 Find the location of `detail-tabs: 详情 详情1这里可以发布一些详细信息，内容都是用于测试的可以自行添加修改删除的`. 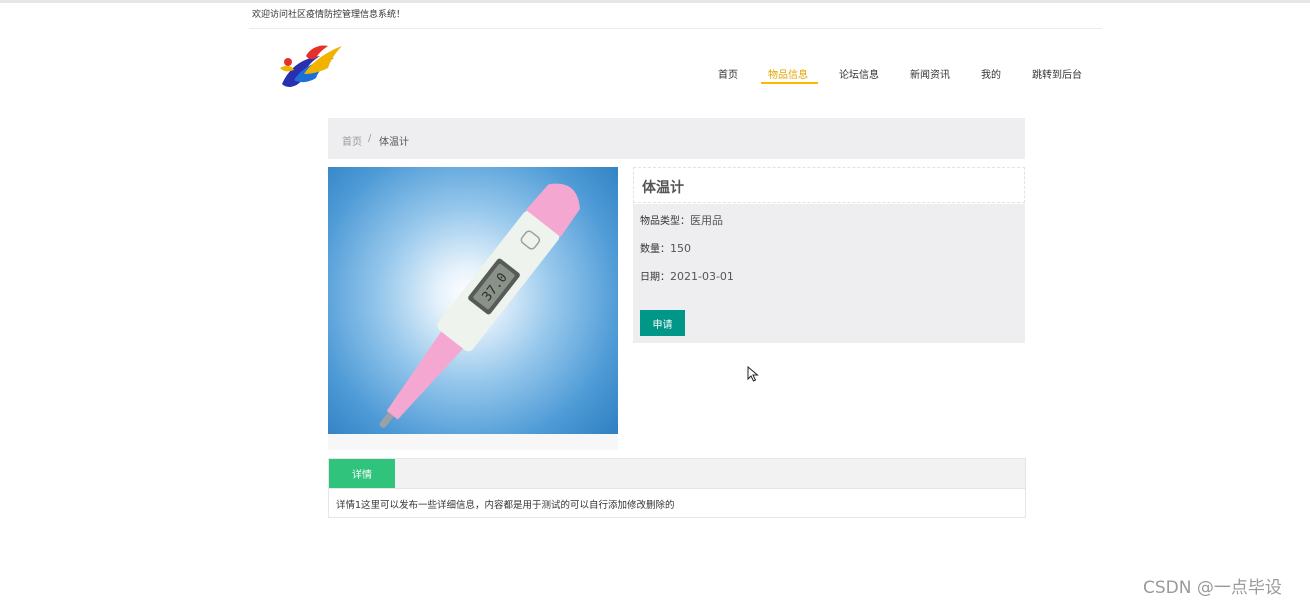

detail-tabs: 详情 详情1这里可以发布一些详细信息，内容都是用于测试的可以自行添加修改删除的 is located at coordinates (677, 488).